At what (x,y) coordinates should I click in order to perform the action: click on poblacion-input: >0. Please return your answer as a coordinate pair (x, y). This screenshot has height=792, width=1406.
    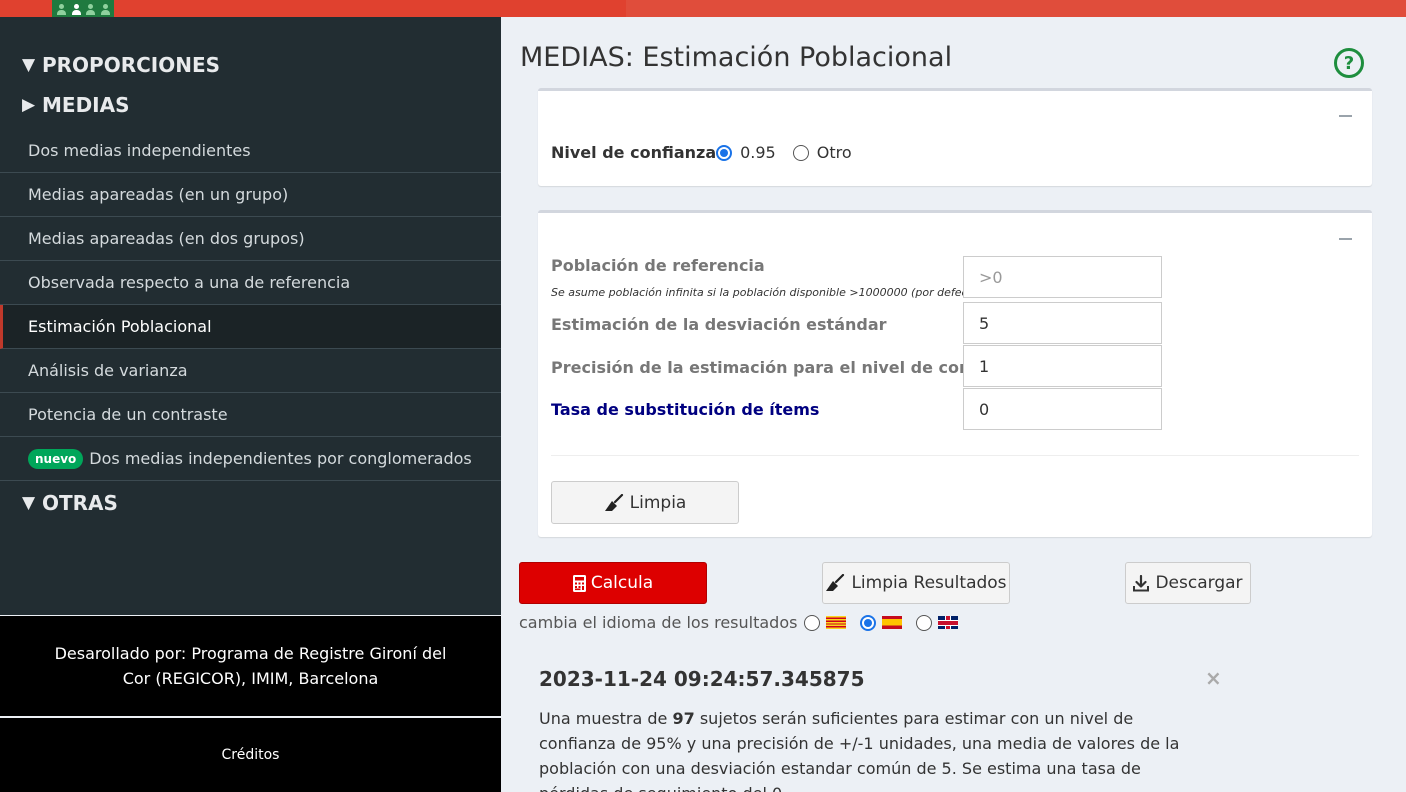
    Looking at the image, I should click on (1062, 277).